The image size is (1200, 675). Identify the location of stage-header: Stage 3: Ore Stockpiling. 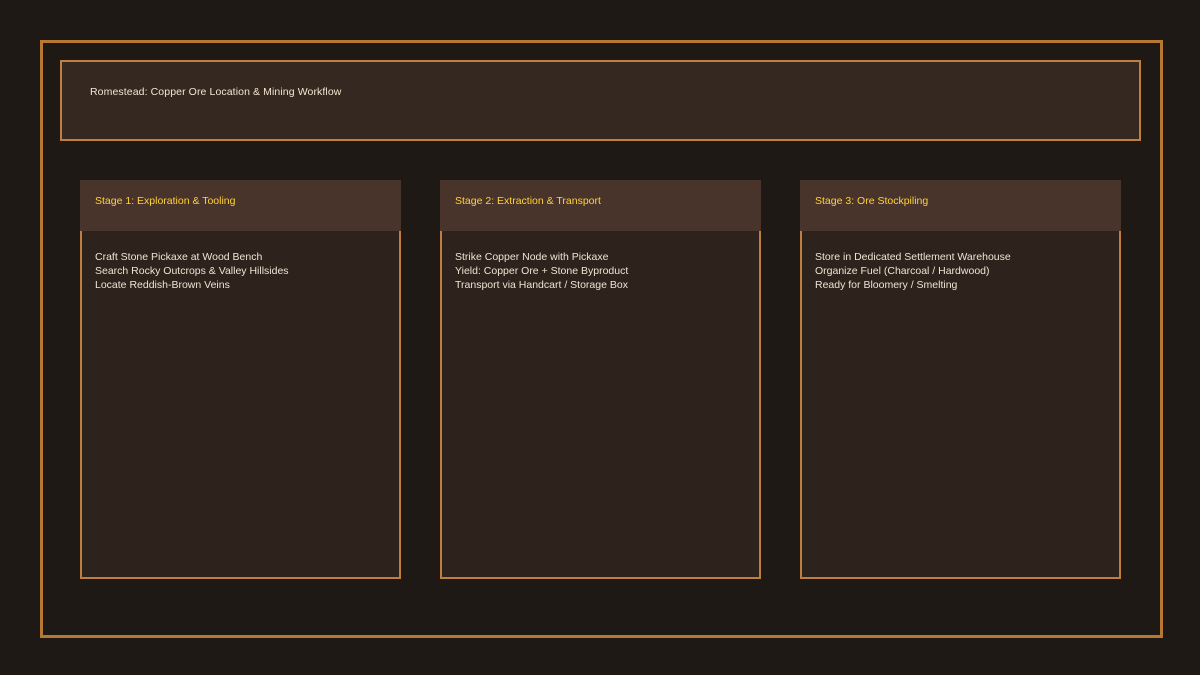
(960, 205).